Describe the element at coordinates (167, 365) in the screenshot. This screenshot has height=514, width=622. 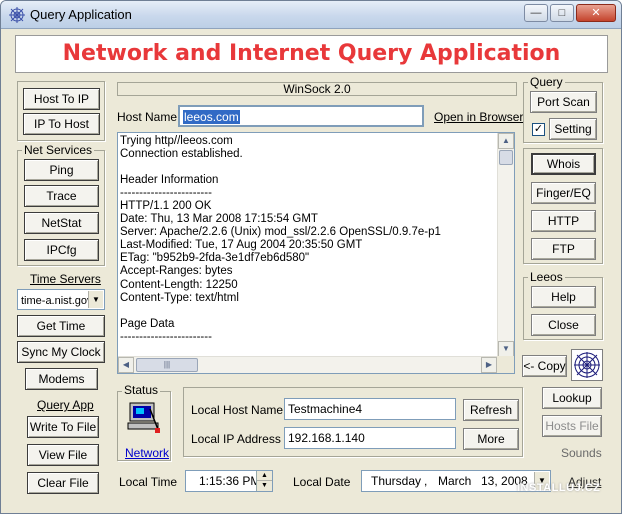
I see `horizontal-scroll-thumb: |||` at that location.